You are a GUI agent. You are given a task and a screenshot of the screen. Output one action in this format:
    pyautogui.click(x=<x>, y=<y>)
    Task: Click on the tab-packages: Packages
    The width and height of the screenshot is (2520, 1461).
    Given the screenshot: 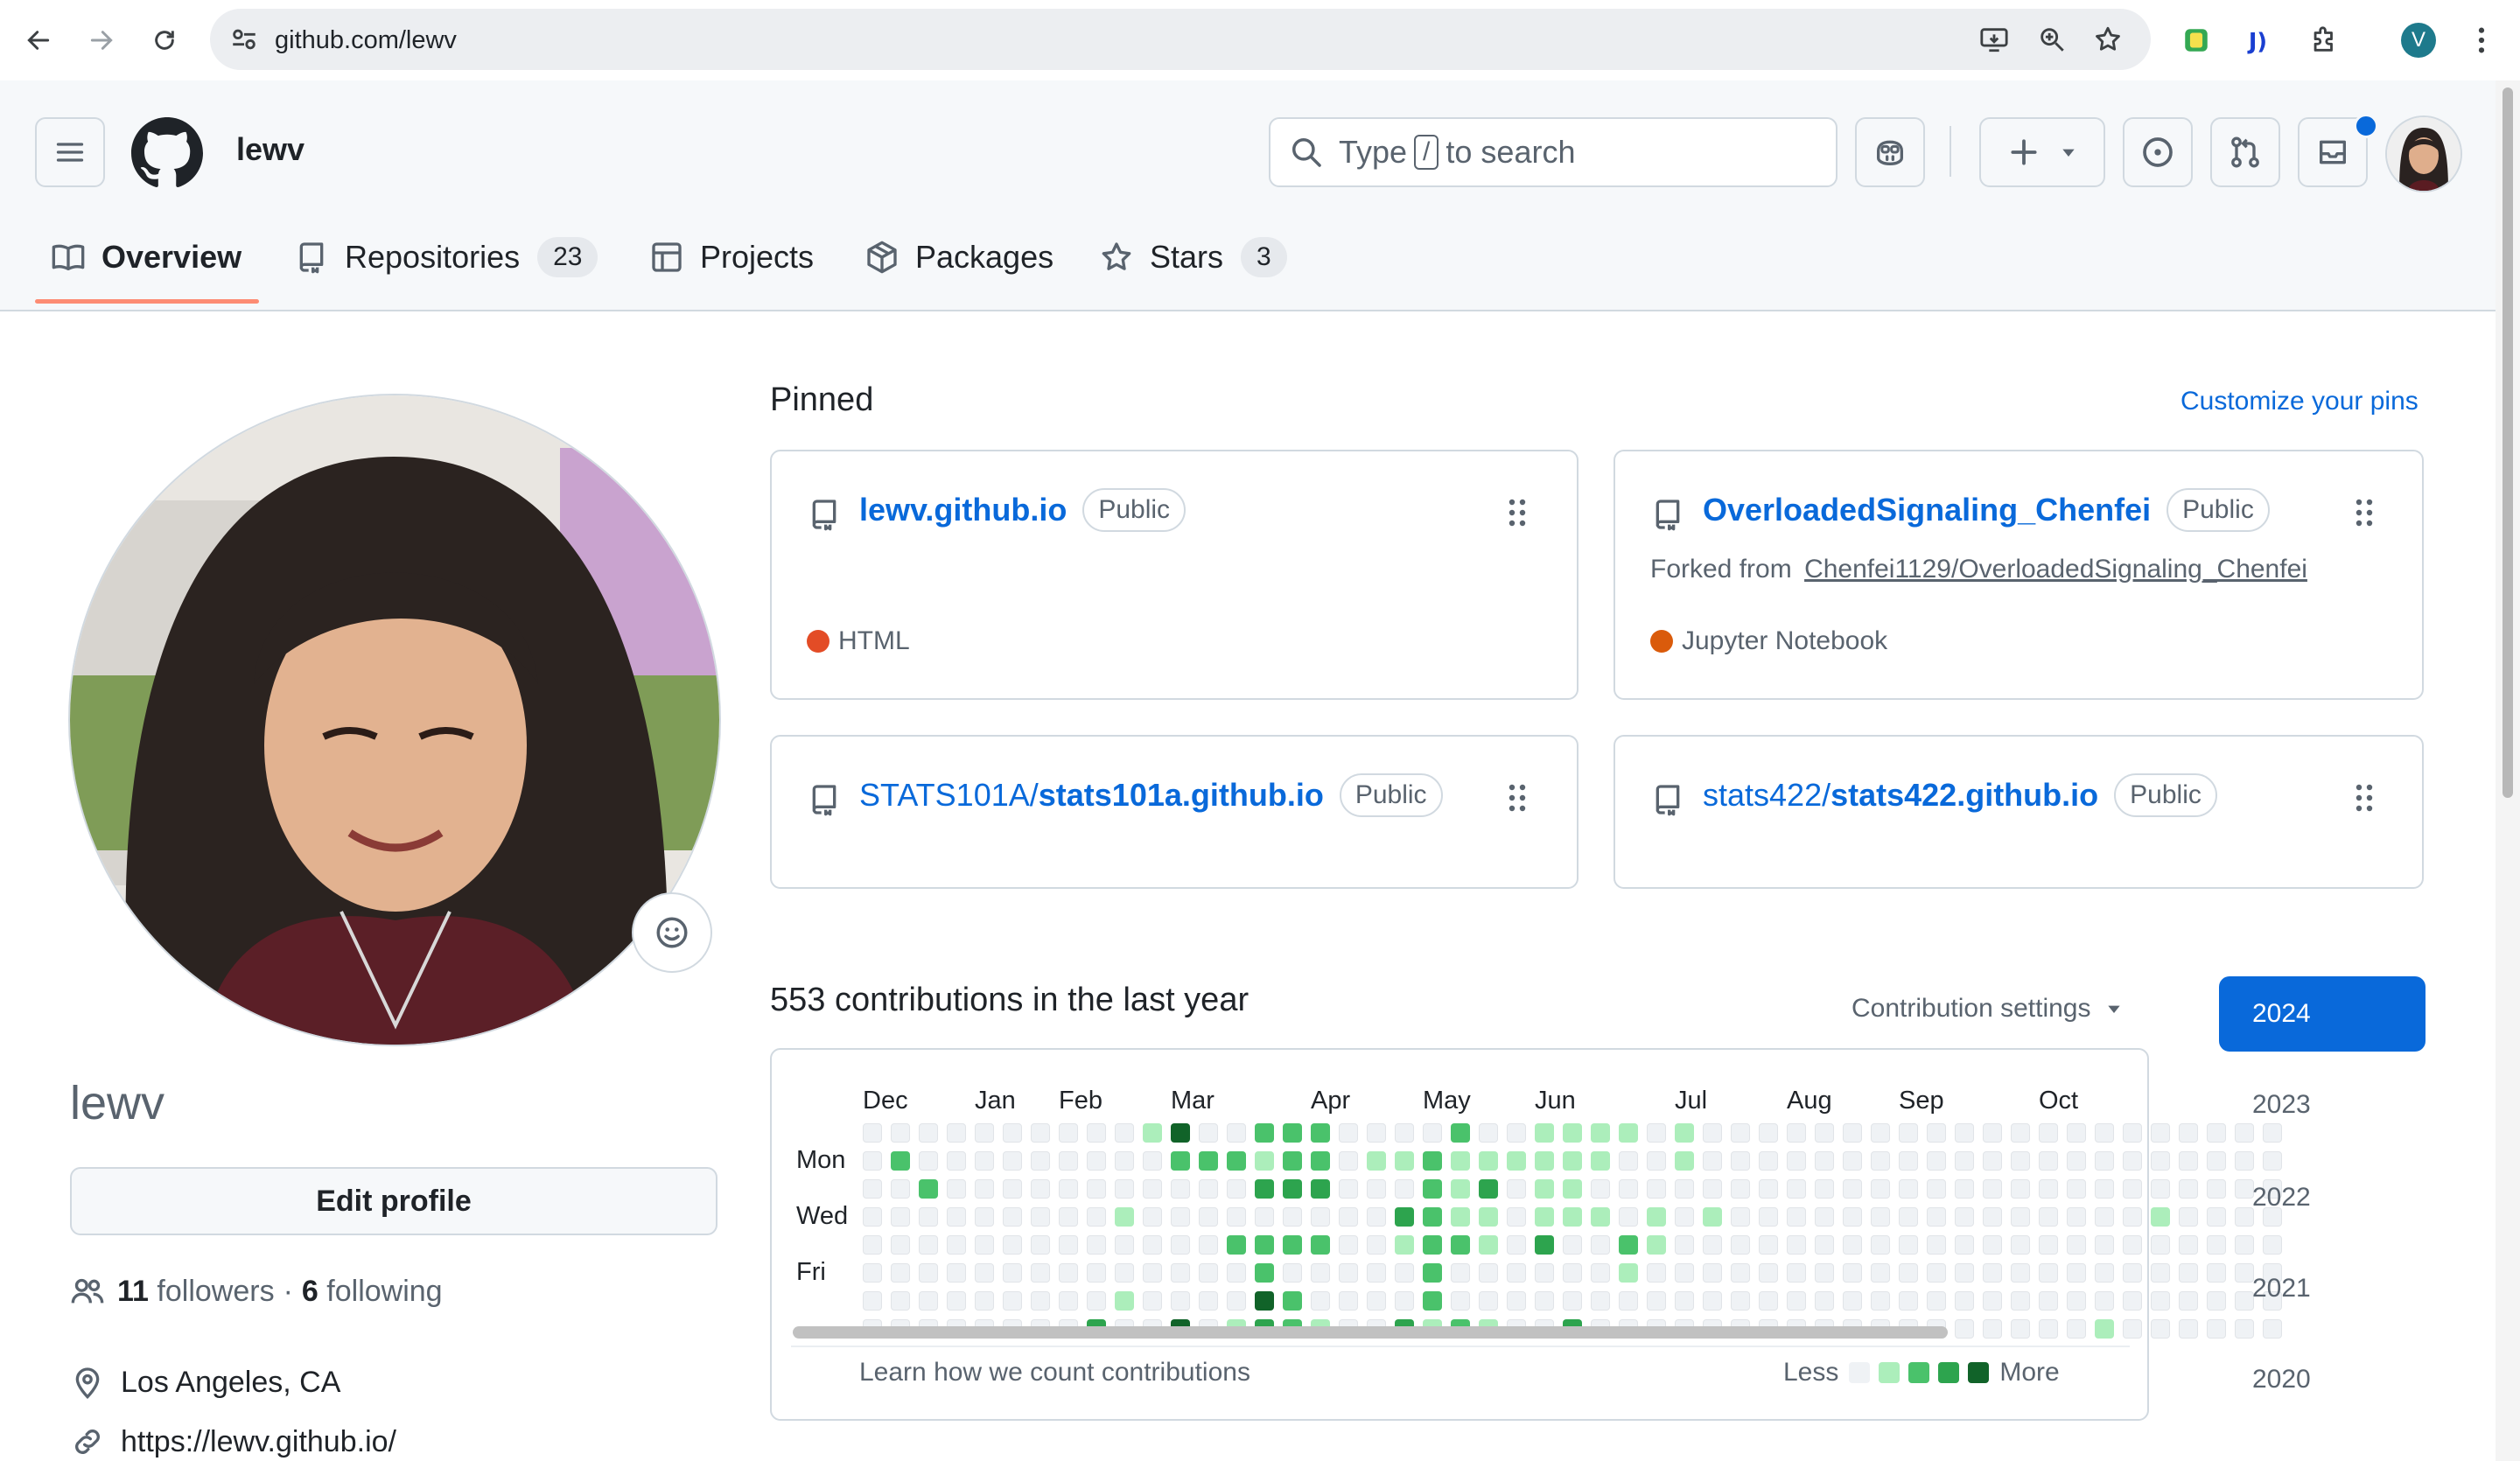 What is the action you would take?
    pyautogui.click(x=959, y=257)
    